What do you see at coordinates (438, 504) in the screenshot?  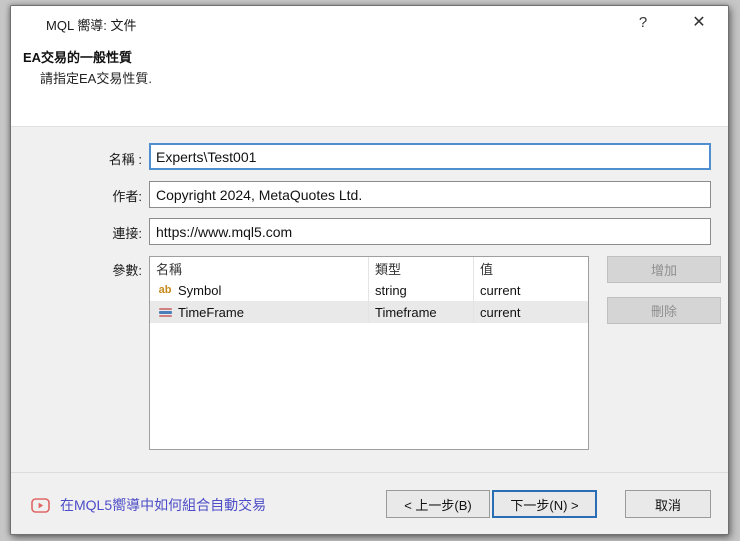 I see `back-button: < 上一步(B)` at bounding box center [438, 504].